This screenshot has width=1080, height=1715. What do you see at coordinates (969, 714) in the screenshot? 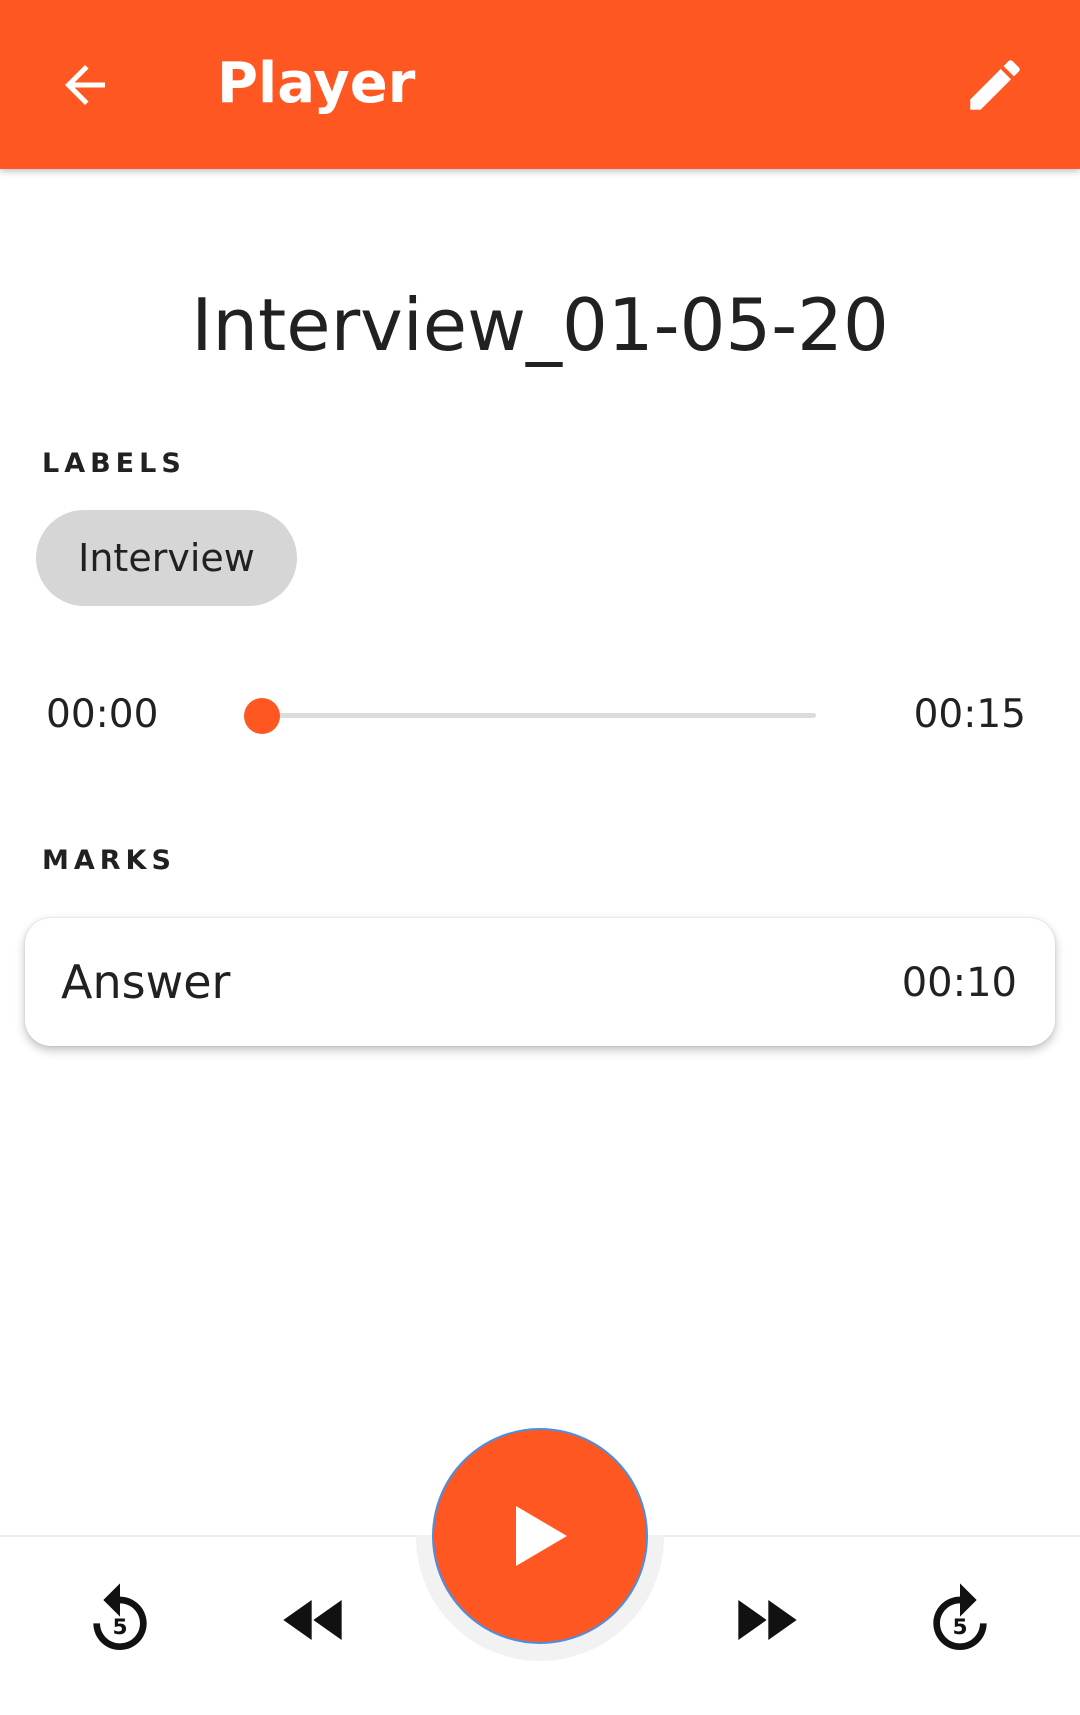
I see `total-time: 00:15` at bounding box center [969, 714].